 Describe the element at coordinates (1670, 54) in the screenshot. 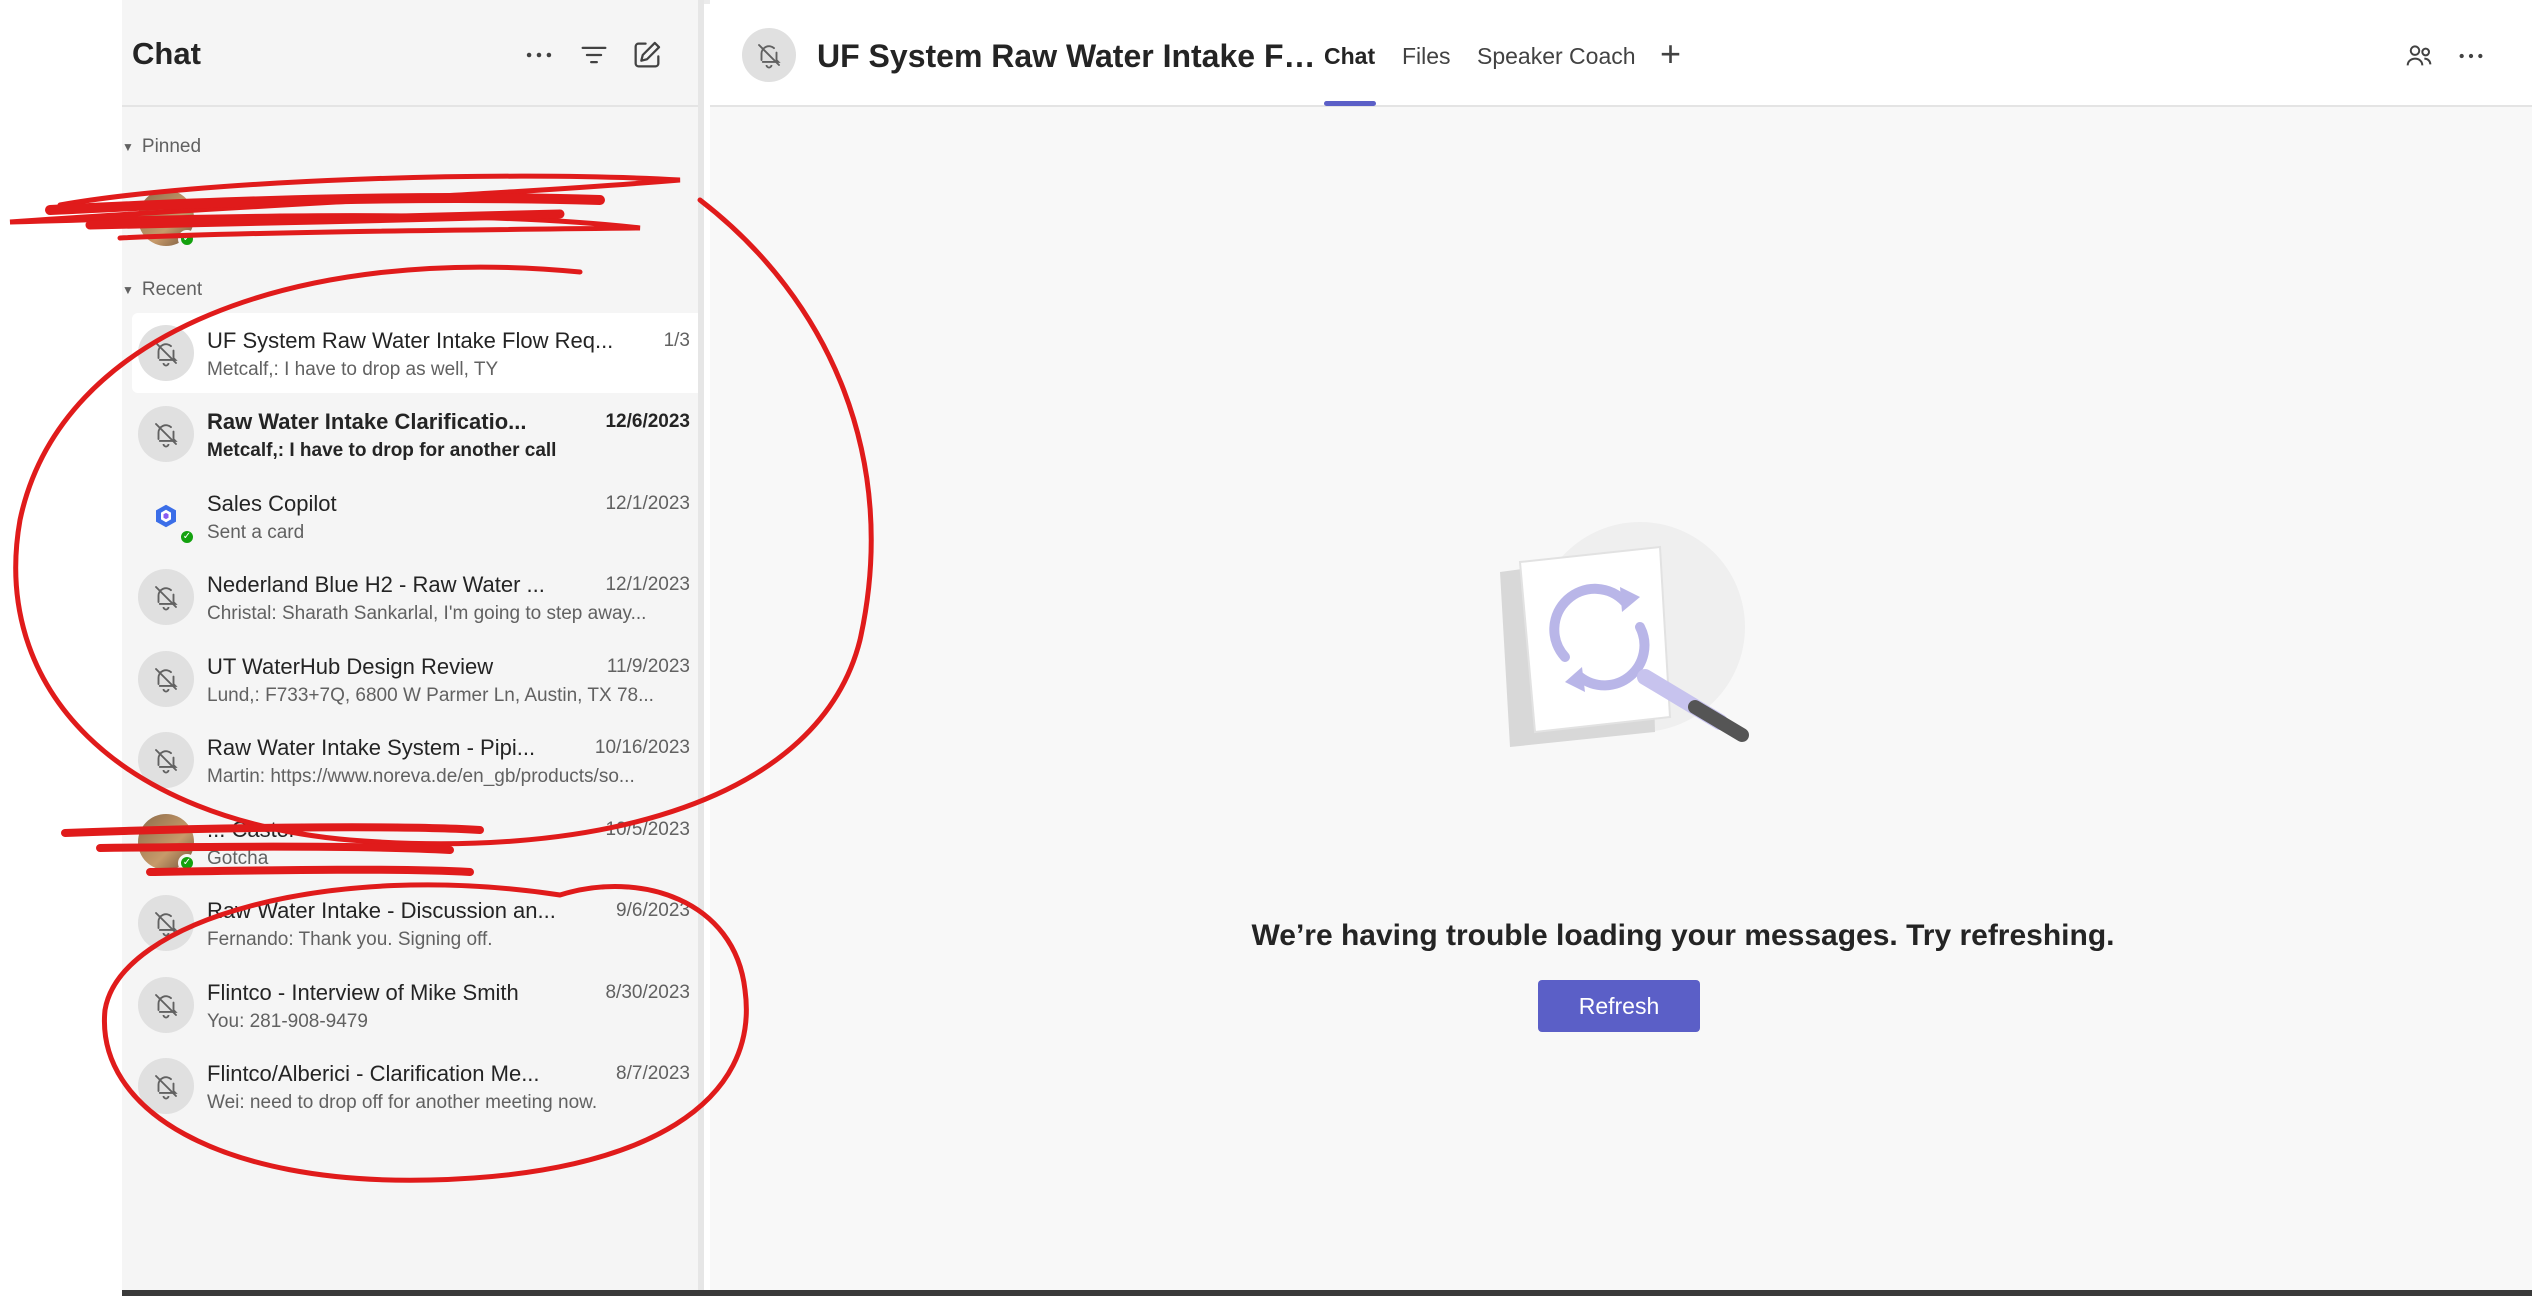

I see `add-tab-icon: +` at that location.